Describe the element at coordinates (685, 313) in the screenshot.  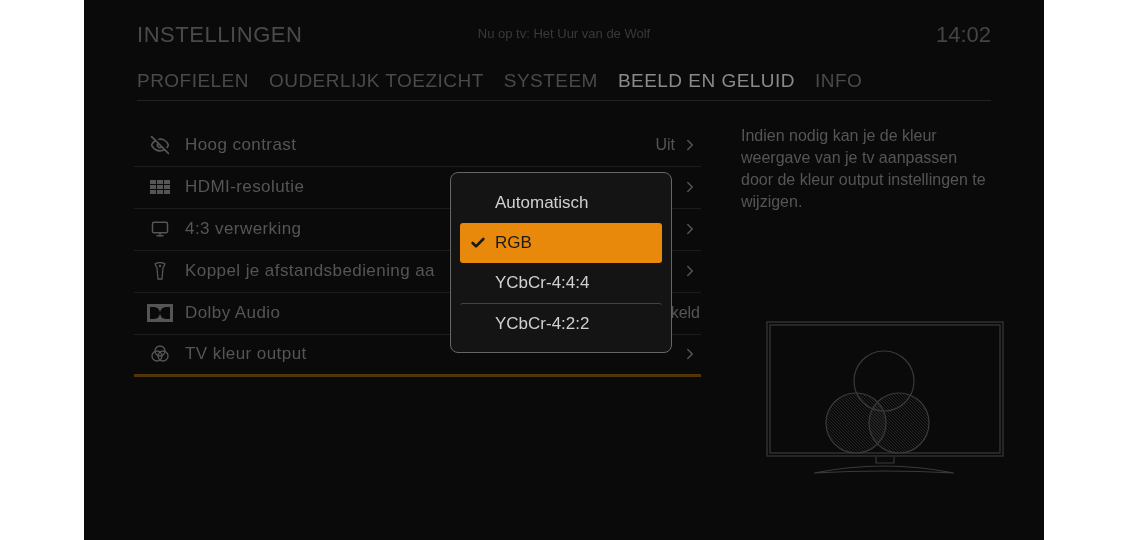
I see `setting-value: keld` at that location.